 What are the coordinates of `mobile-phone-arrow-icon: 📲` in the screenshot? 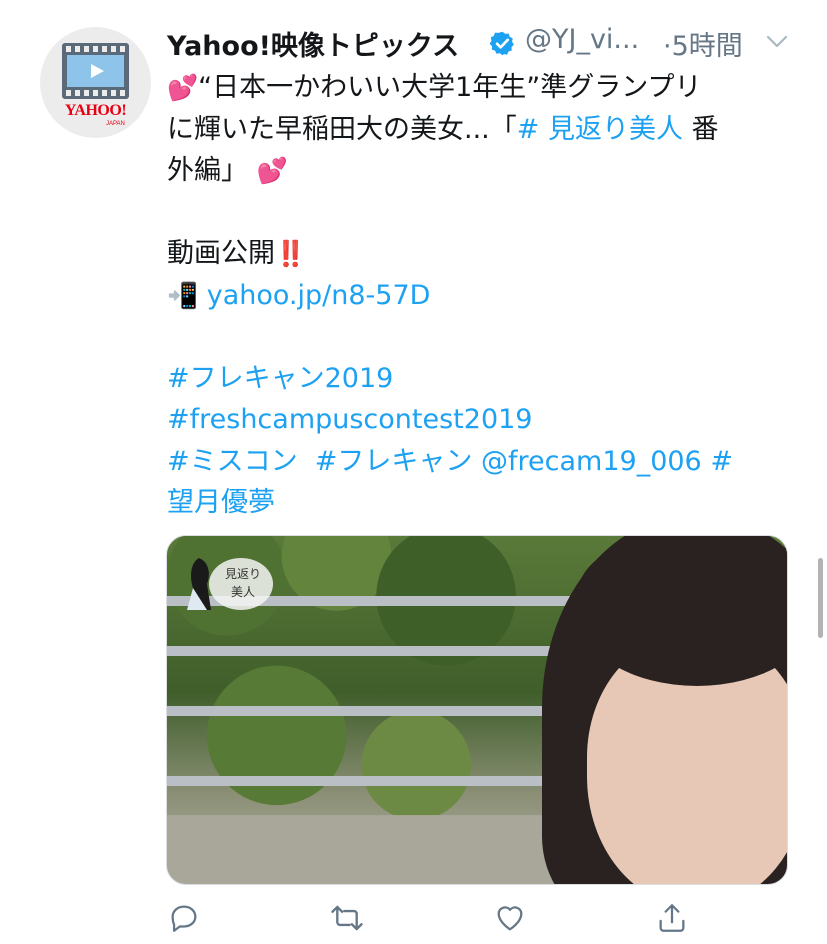 It's located at (183, 295).